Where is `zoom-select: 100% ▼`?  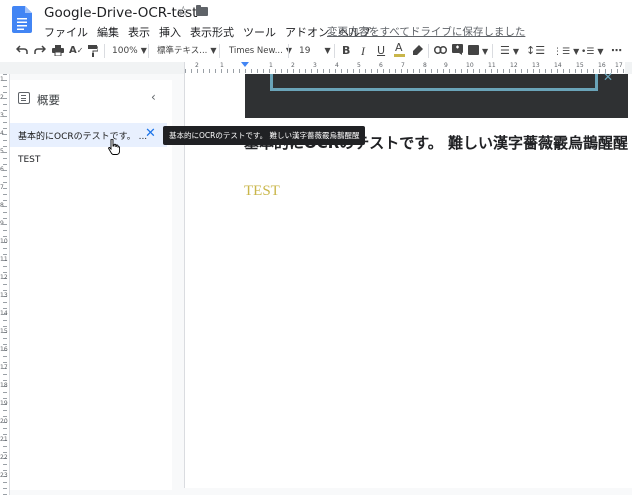
zoom-select: 100% ▼ is located at coordinates (129, 51).